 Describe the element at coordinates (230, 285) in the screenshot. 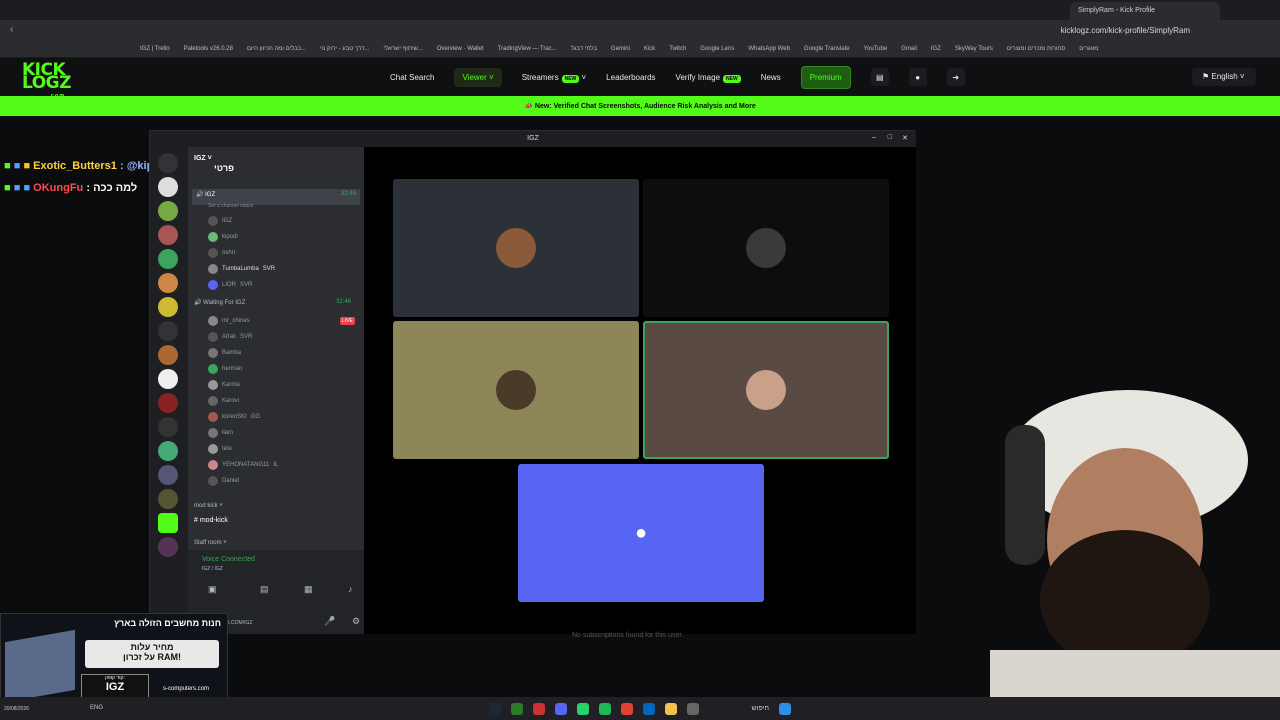

I see `voice-member: LIOR SVR` at that location.